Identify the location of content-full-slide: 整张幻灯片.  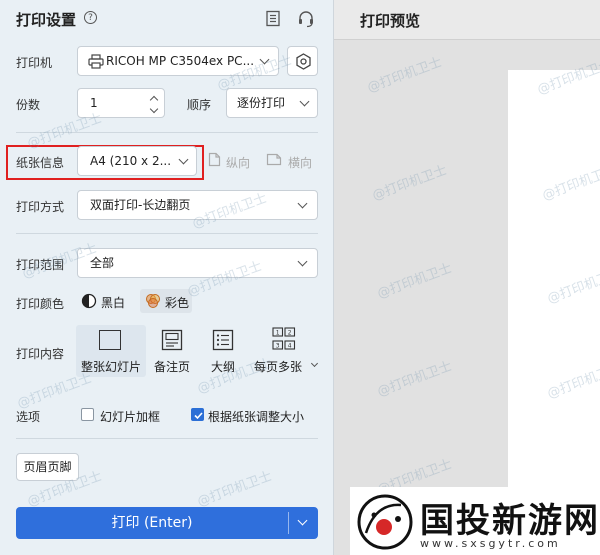
(111, 351).